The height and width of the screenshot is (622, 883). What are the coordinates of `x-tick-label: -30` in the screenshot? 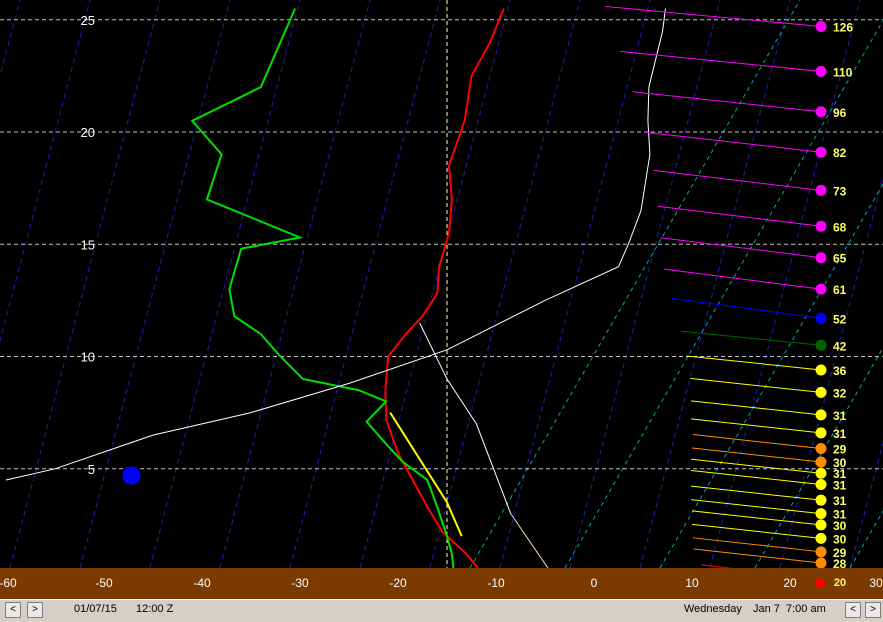 It's located at (300, 583).